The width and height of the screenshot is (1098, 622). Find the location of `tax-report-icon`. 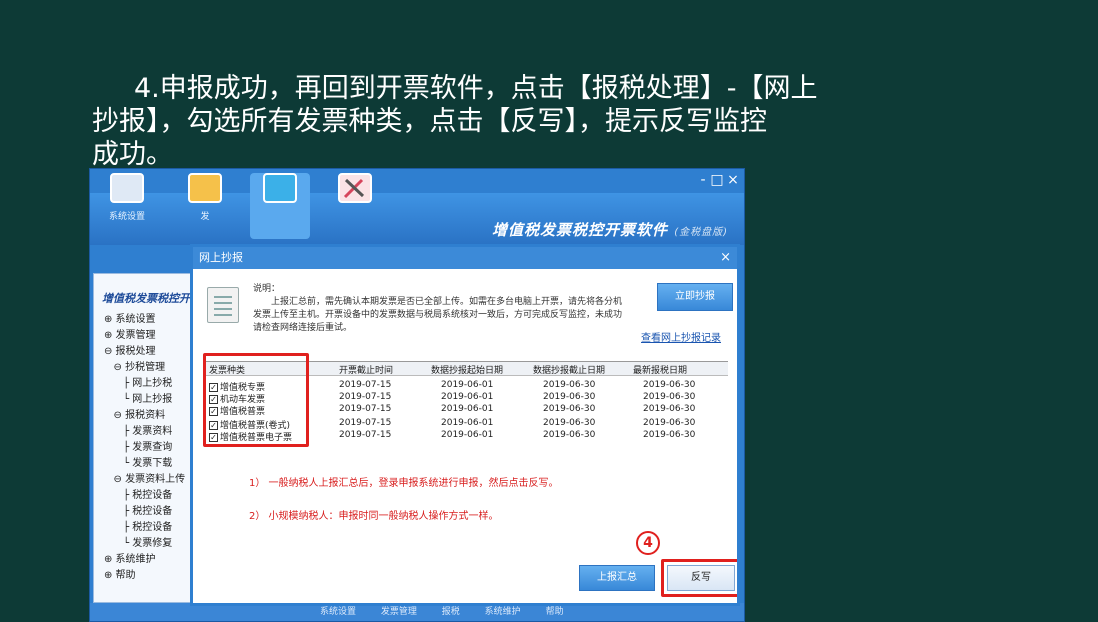

tax-report-icon is located at coordinates (280, 188).